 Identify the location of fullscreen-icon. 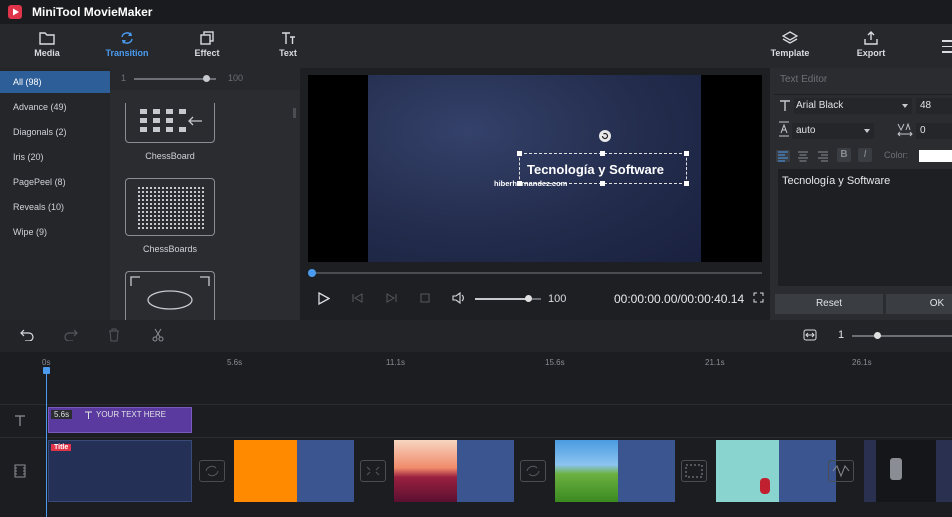
(758, 297).